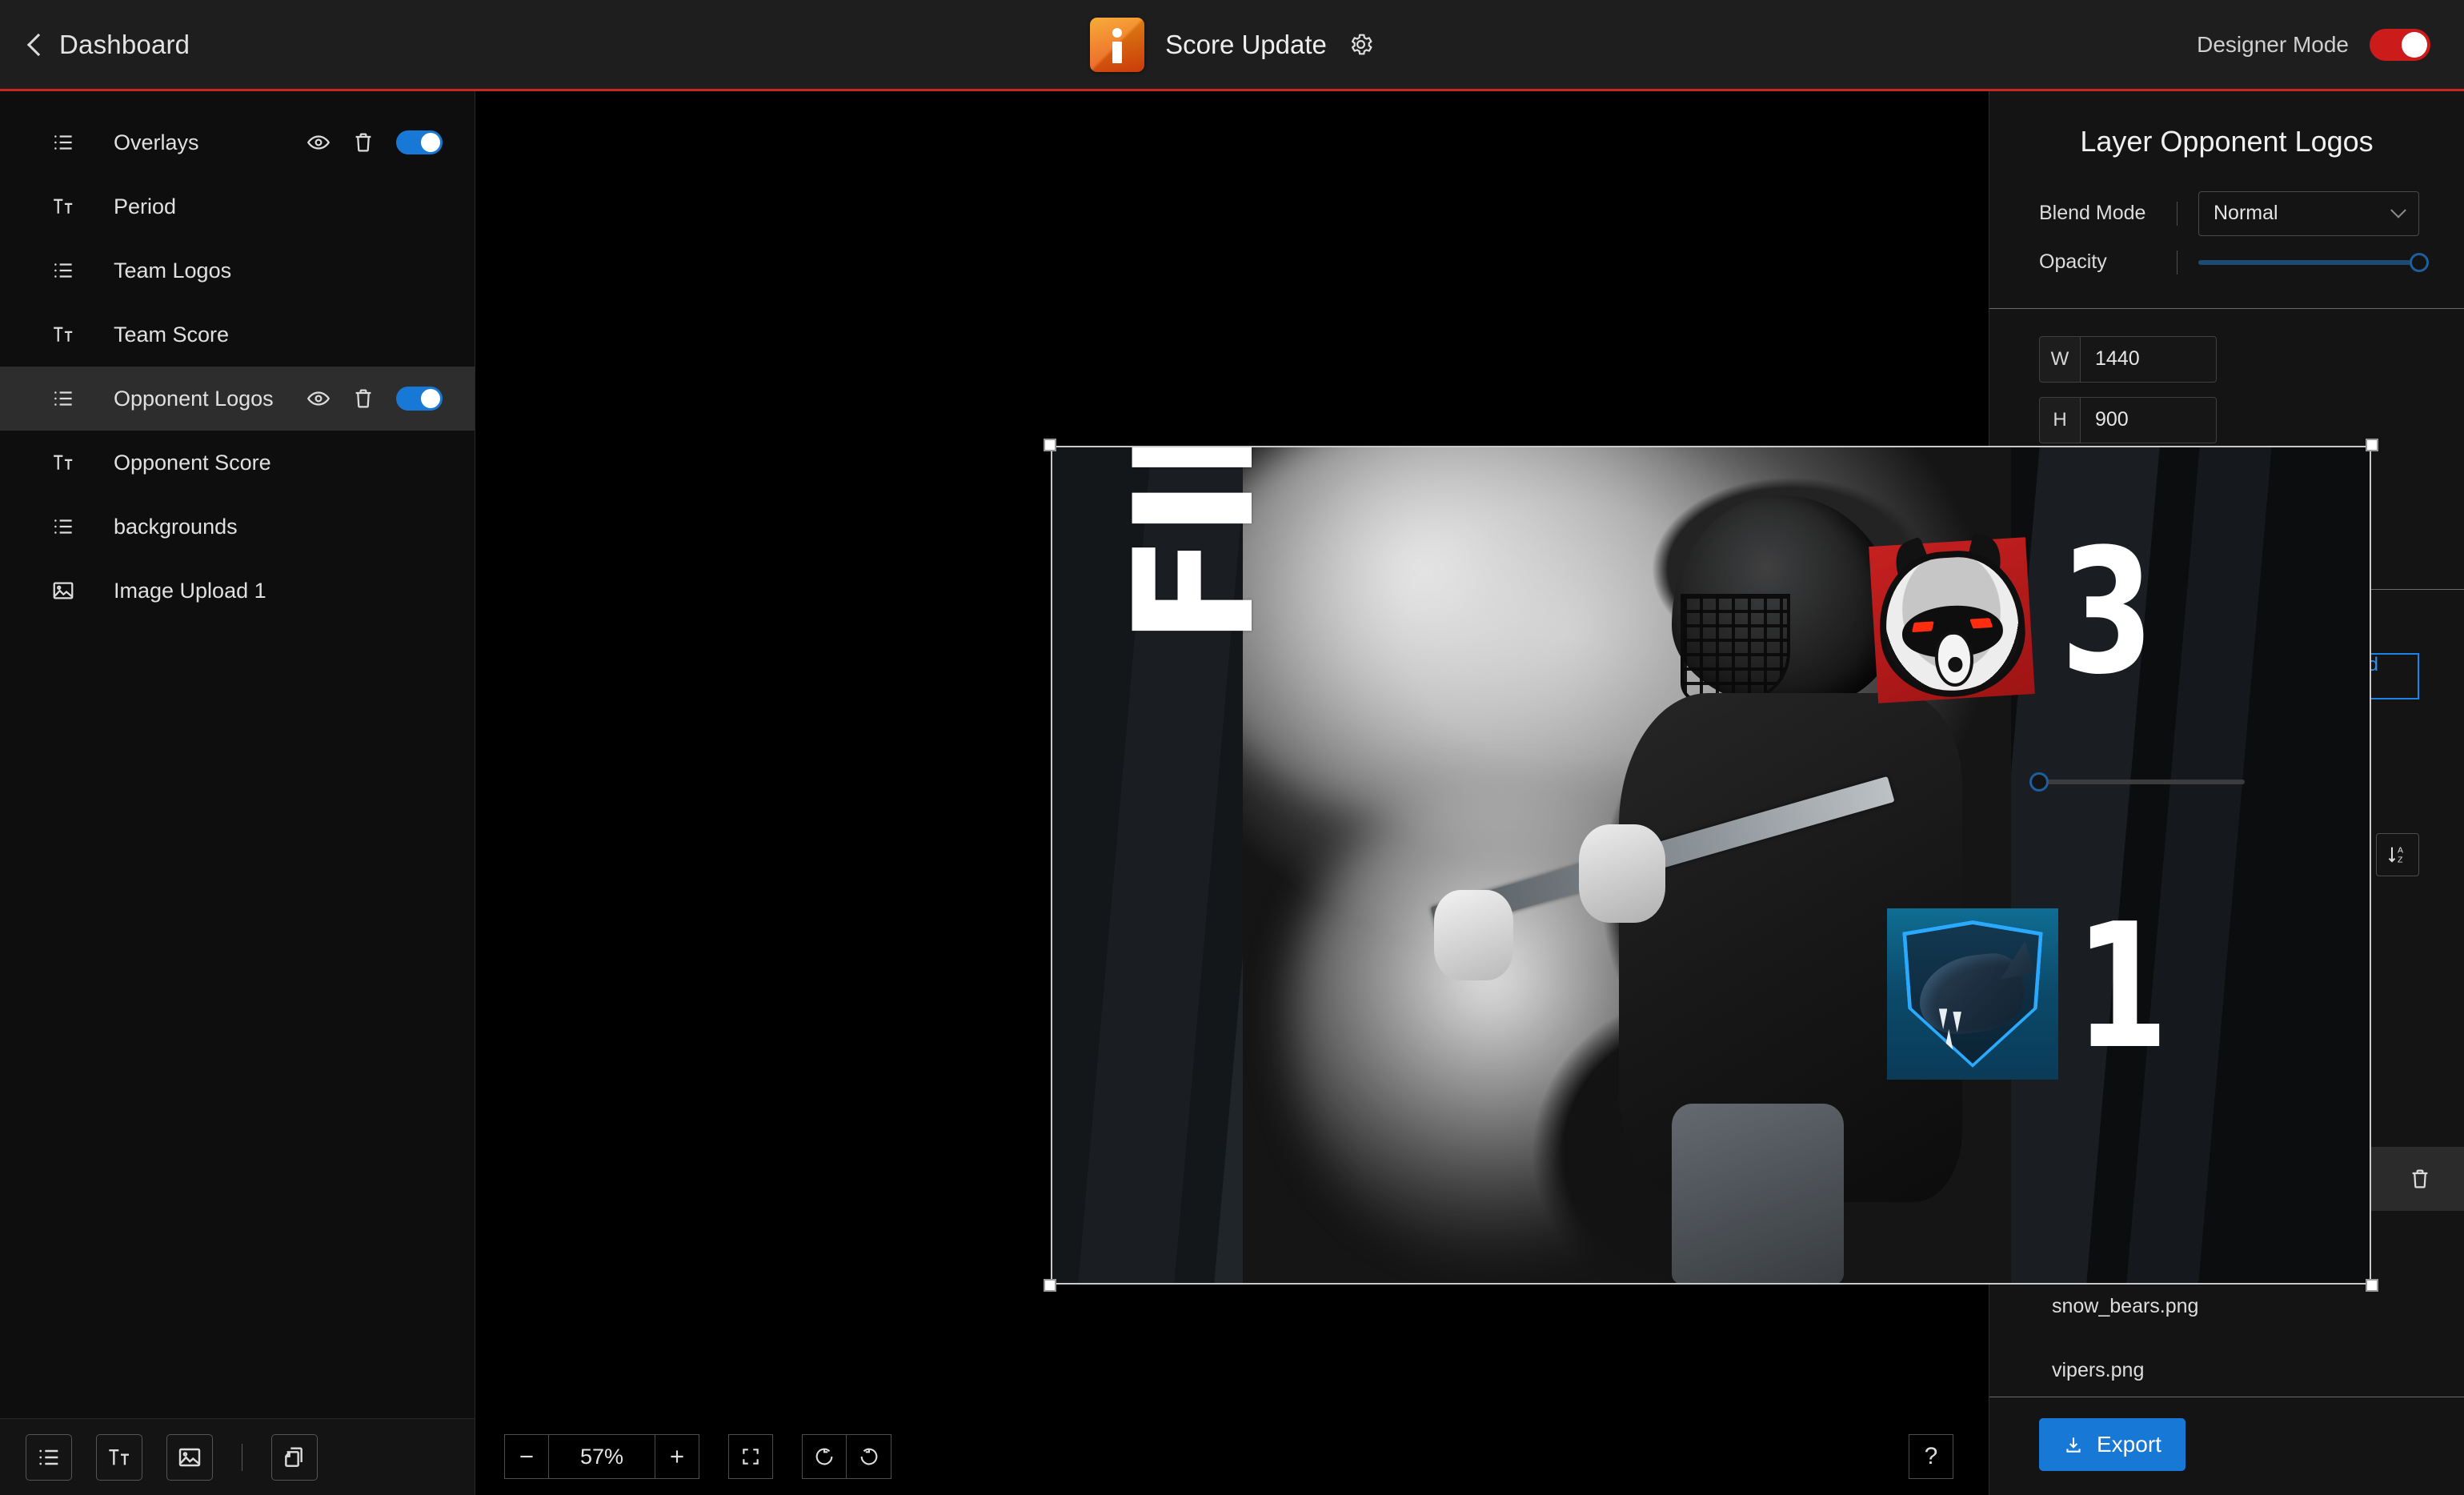 The height and width of the screenshot is (1495, 2464). I want to click on sidebar-layer-backgrounds: backgrounds, so click(238, 527).